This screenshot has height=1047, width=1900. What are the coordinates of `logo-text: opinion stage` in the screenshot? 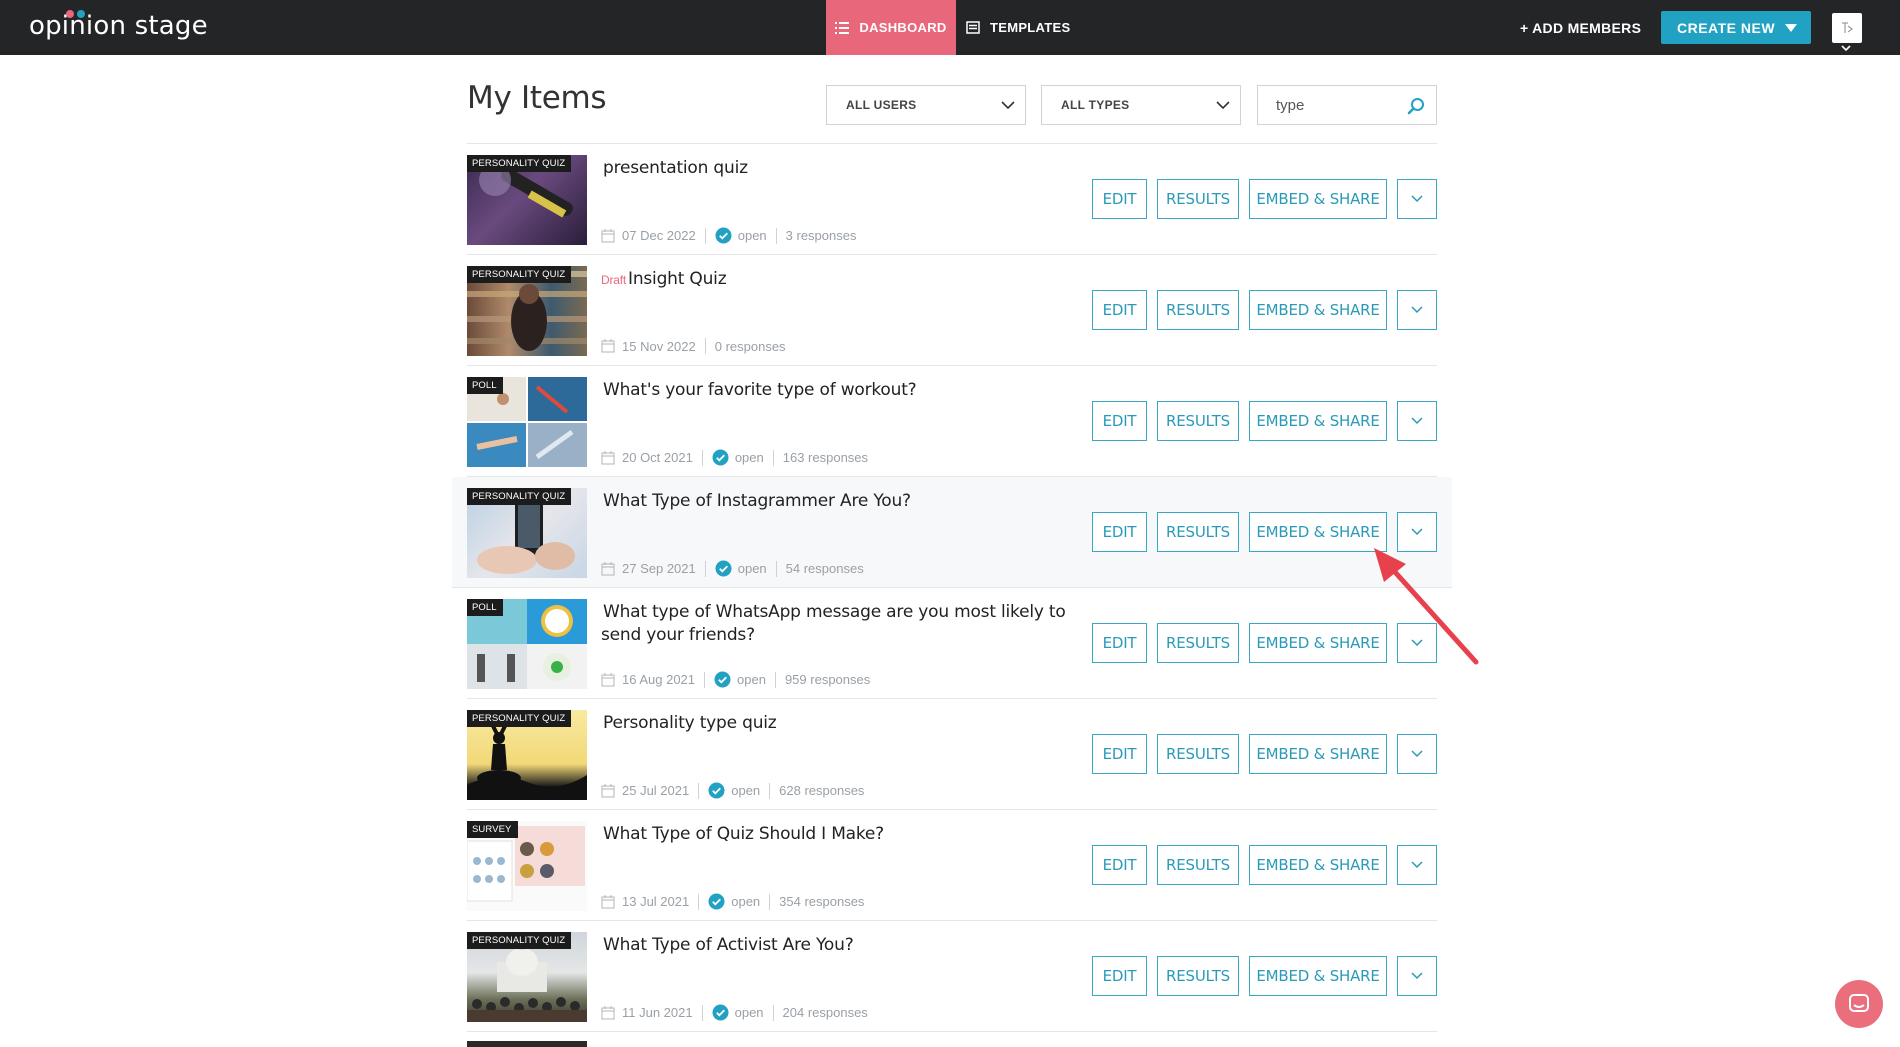 It's located at (118, 26).